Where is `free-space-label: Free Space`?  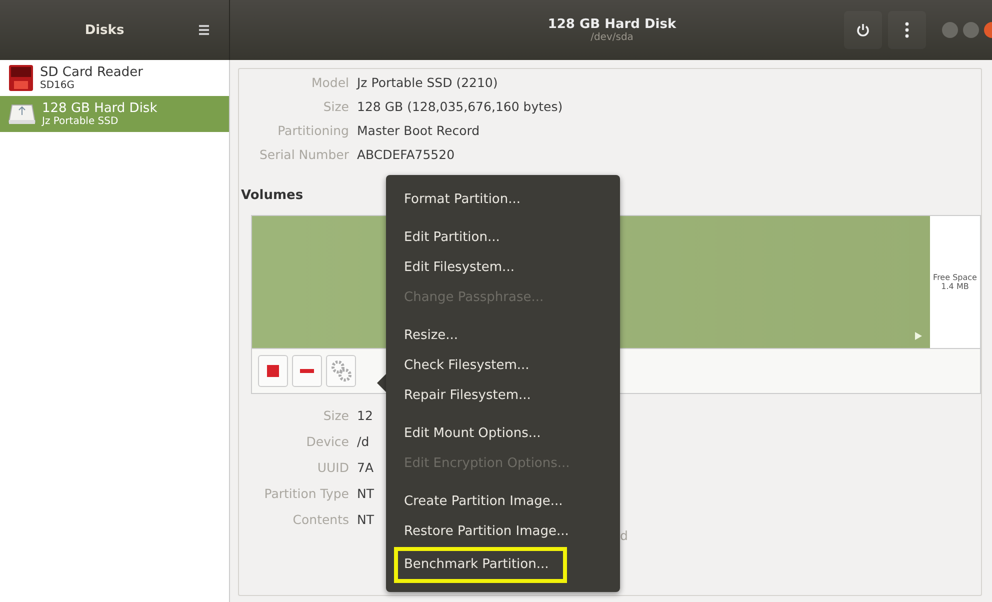
free-space-label: Free Space is located at coordinates (955, 277).